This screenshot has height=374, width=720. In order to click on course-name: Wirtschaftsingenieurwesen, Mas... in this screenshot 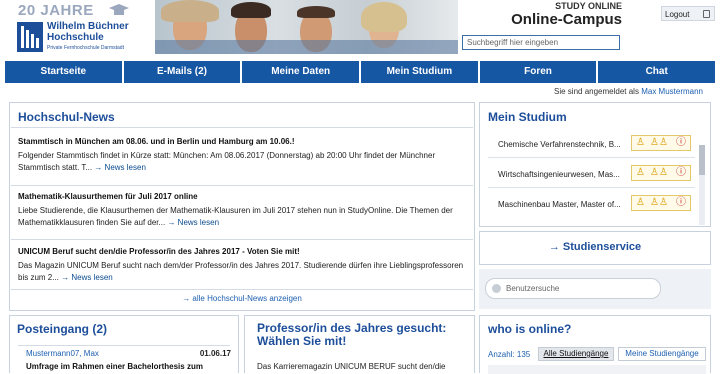, I will do `click(559, 174)`.